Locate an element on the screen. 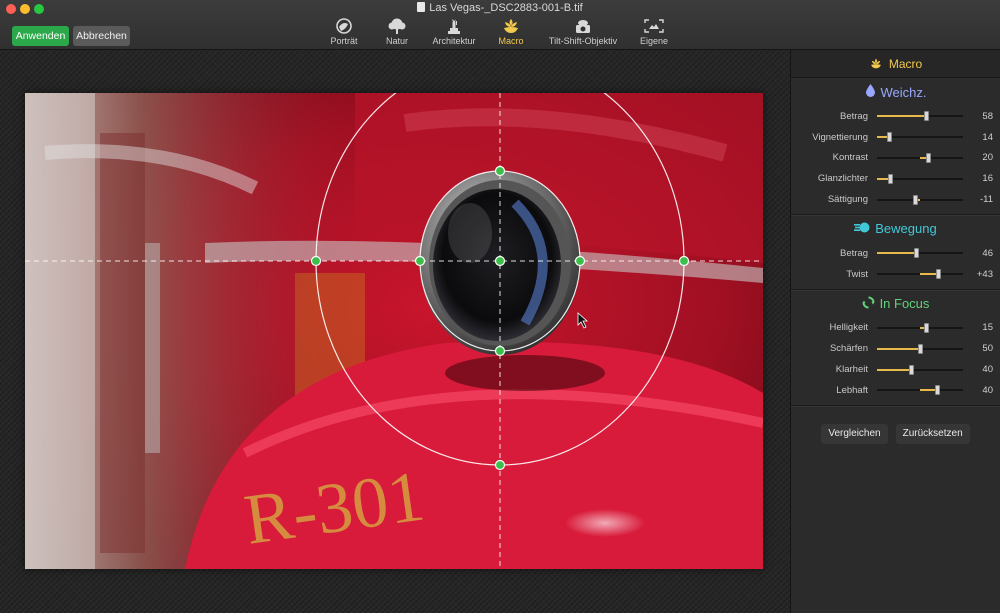 This screenshot has width=1000, height=613. slider-label: Sättigung is located at coordinates (847, 200).